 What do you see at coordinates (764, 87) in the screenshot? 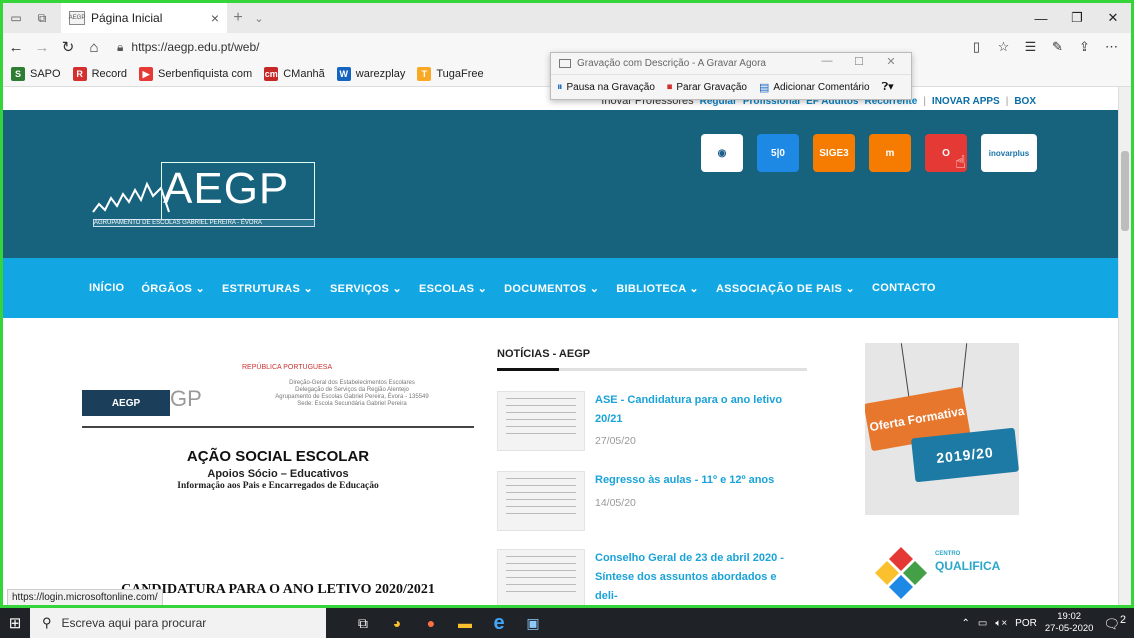
I see `comment-icon: ▤` at bounding box center [764, 87].